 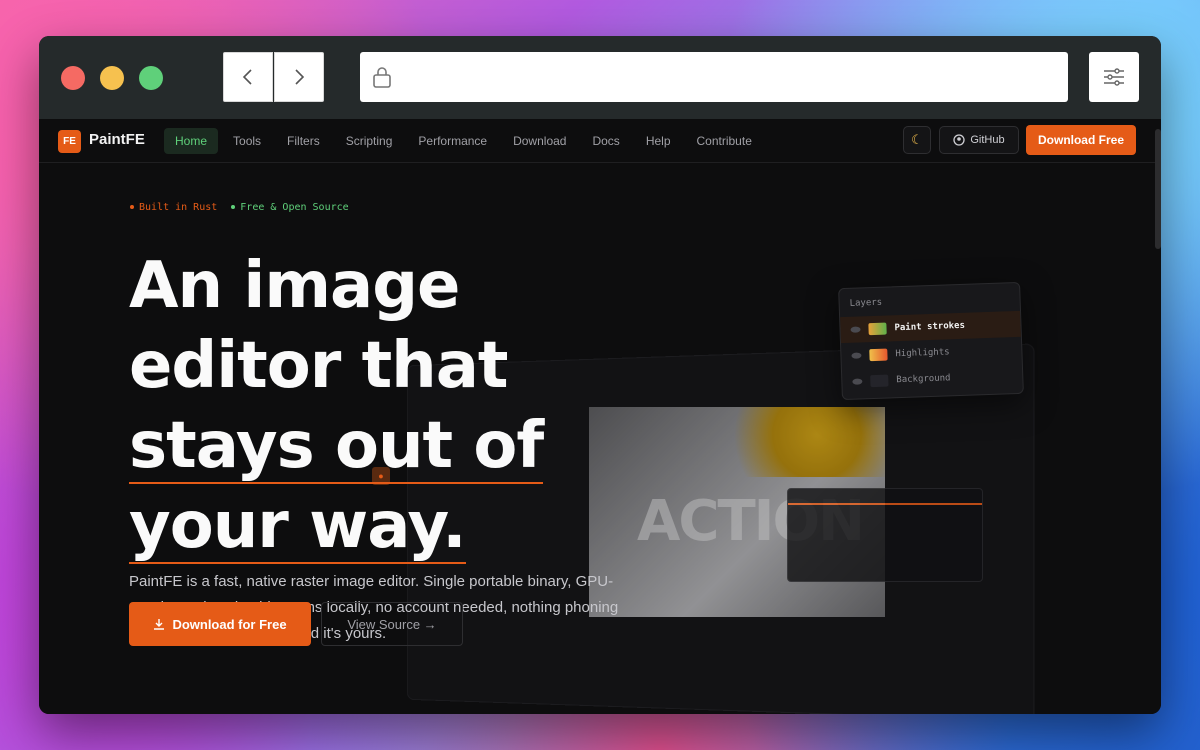 I want to click on download-for-free-label: Download for Free, so click(x=229, y=624).